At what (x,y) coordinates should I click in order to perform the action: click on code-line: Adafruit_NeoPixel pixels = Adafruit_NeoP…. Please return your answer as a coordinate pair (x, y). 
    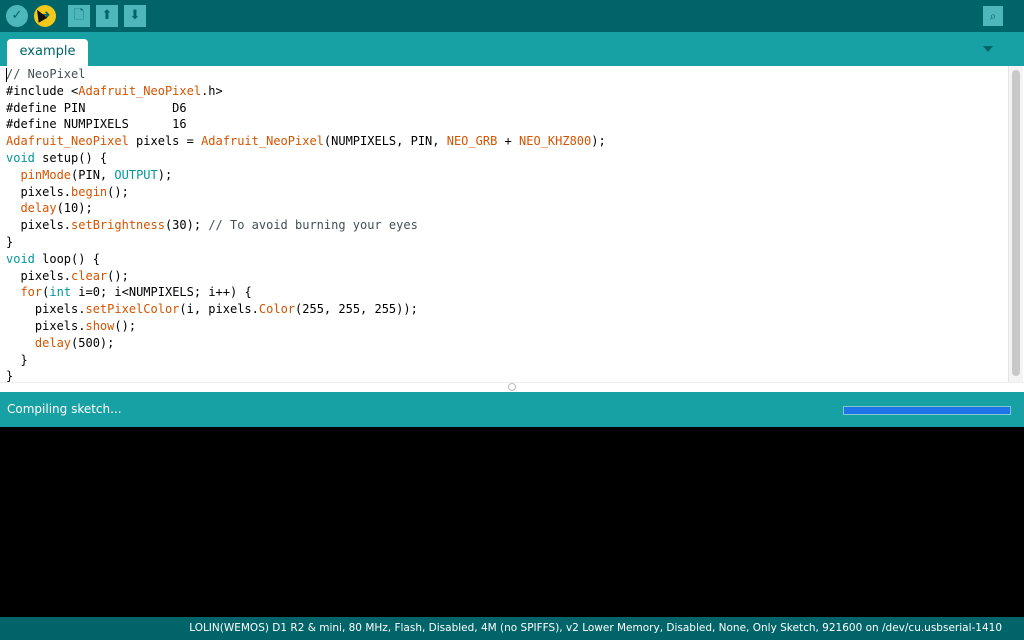
    Looking at the image, I should click on (306, 141).